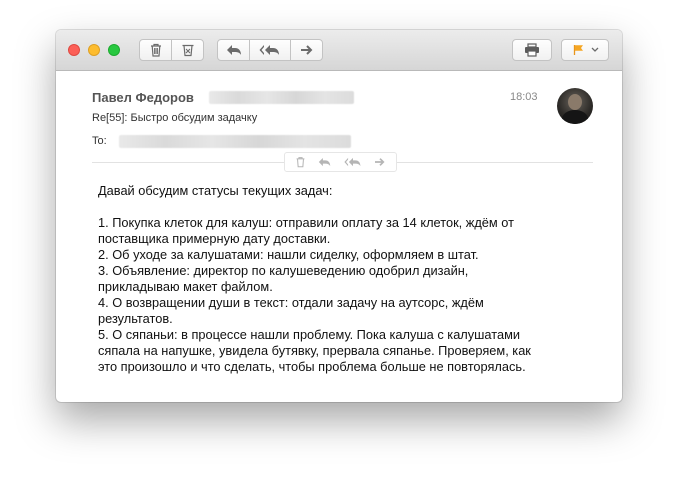 Image resolution: width=678 pixels, height=482 pixels. I want to click on sender-name: Павел Федоров, so click(143, 97).